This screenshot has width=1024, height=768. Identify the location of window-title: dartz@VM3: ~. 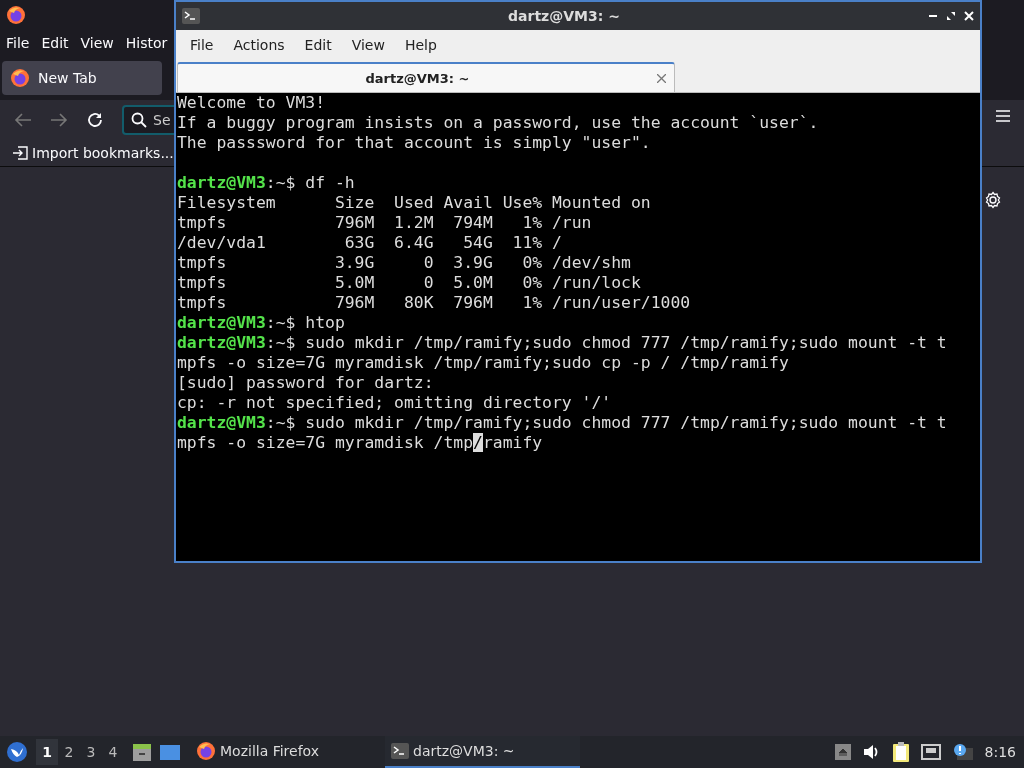
(564, 16).